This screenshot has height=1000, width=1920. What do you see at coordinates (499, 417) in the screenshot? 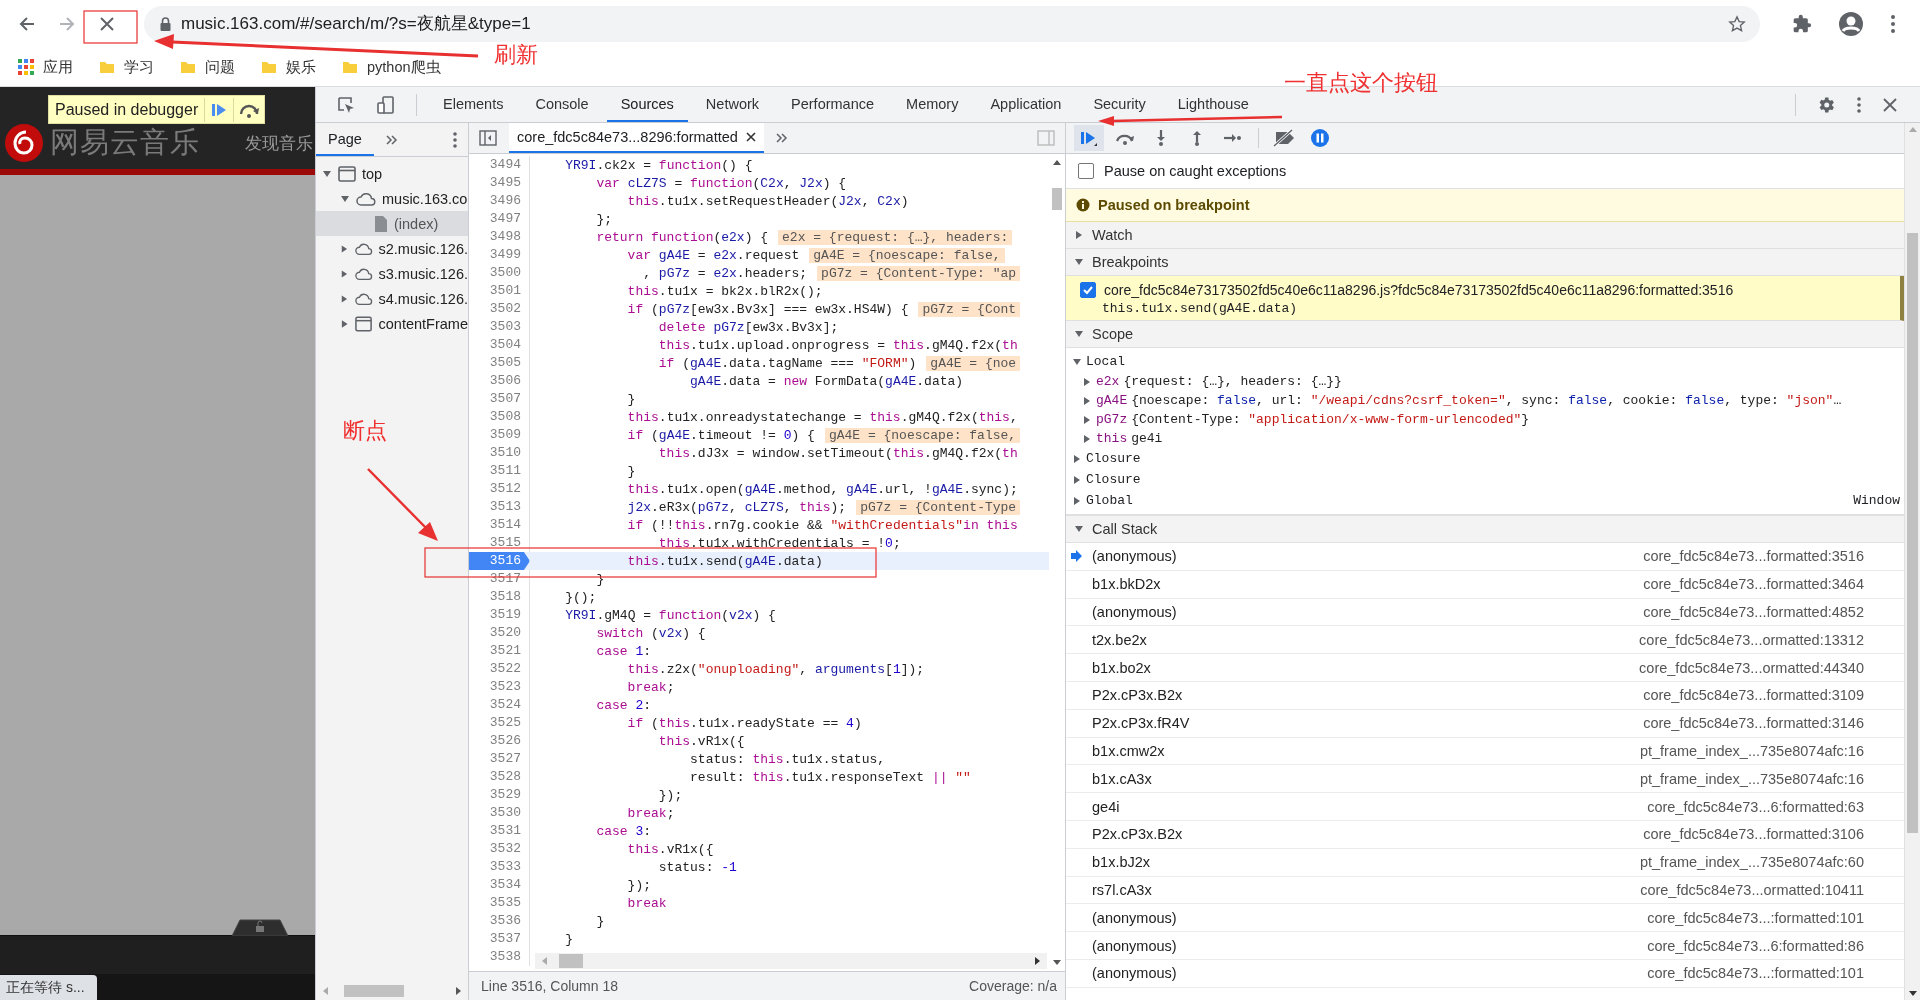
I see `line-number: 3508` at bounding box center [499, 417].